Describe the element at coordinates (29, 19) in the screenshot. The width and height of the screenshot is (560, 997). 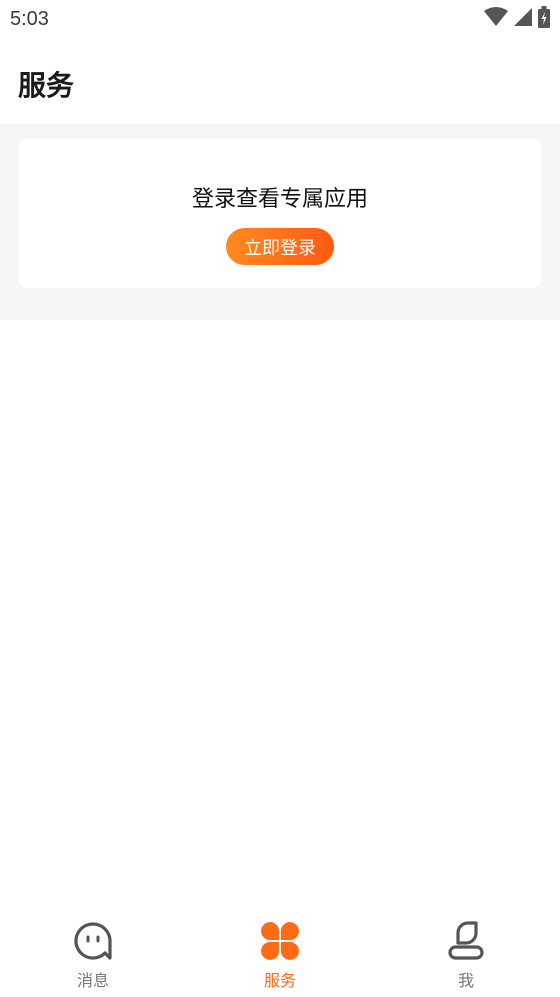
I see `status-time: 5:03` at that location.